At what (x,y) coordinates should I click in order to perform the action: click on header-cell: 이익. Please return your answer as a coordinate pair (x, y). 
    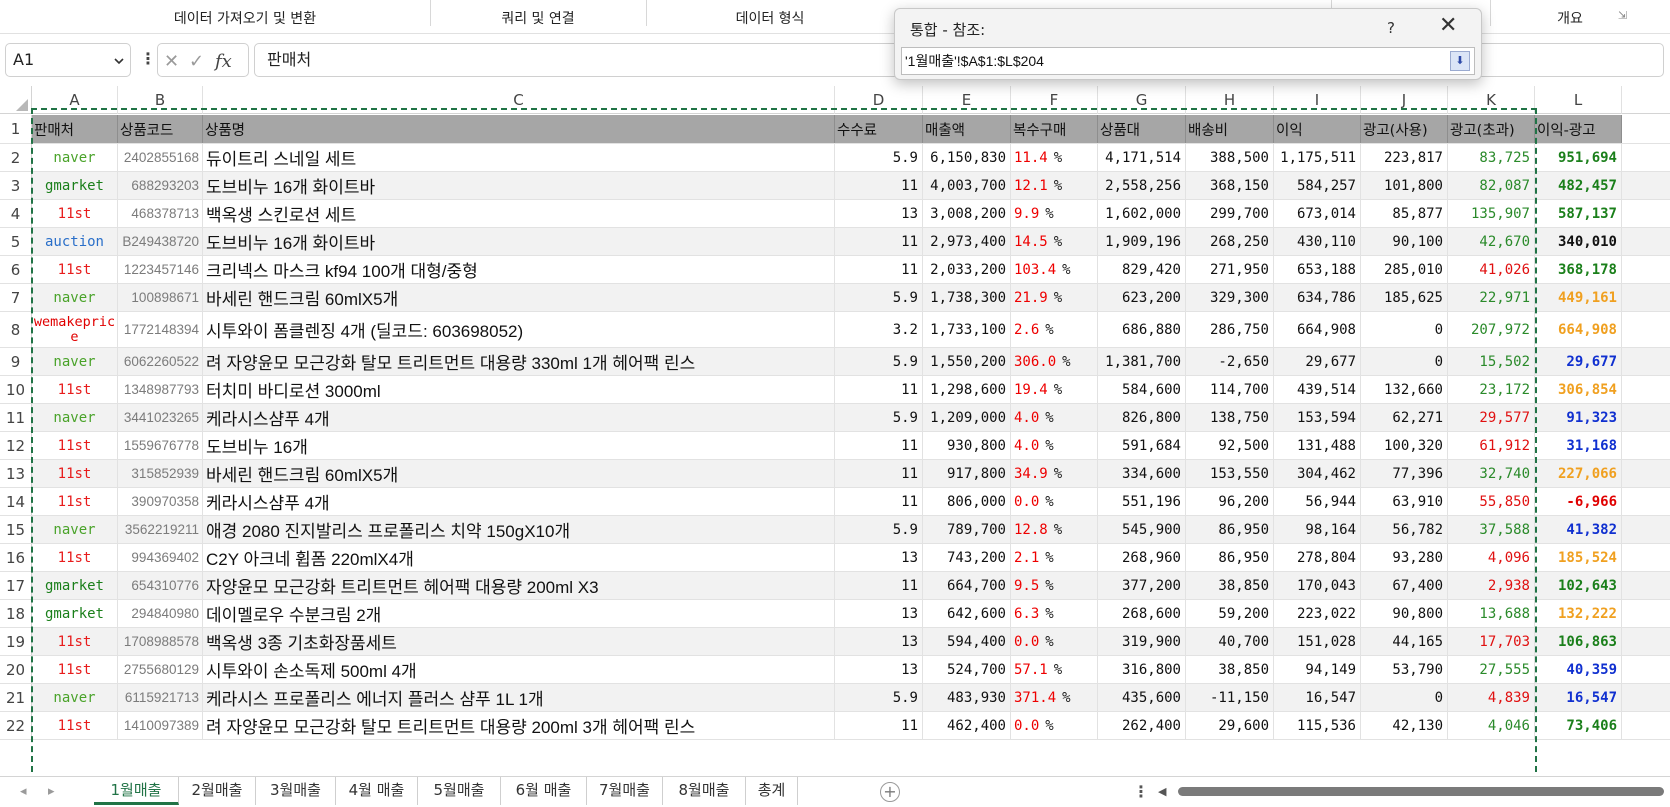
    Looking at the image, I should click on (1317, 129).